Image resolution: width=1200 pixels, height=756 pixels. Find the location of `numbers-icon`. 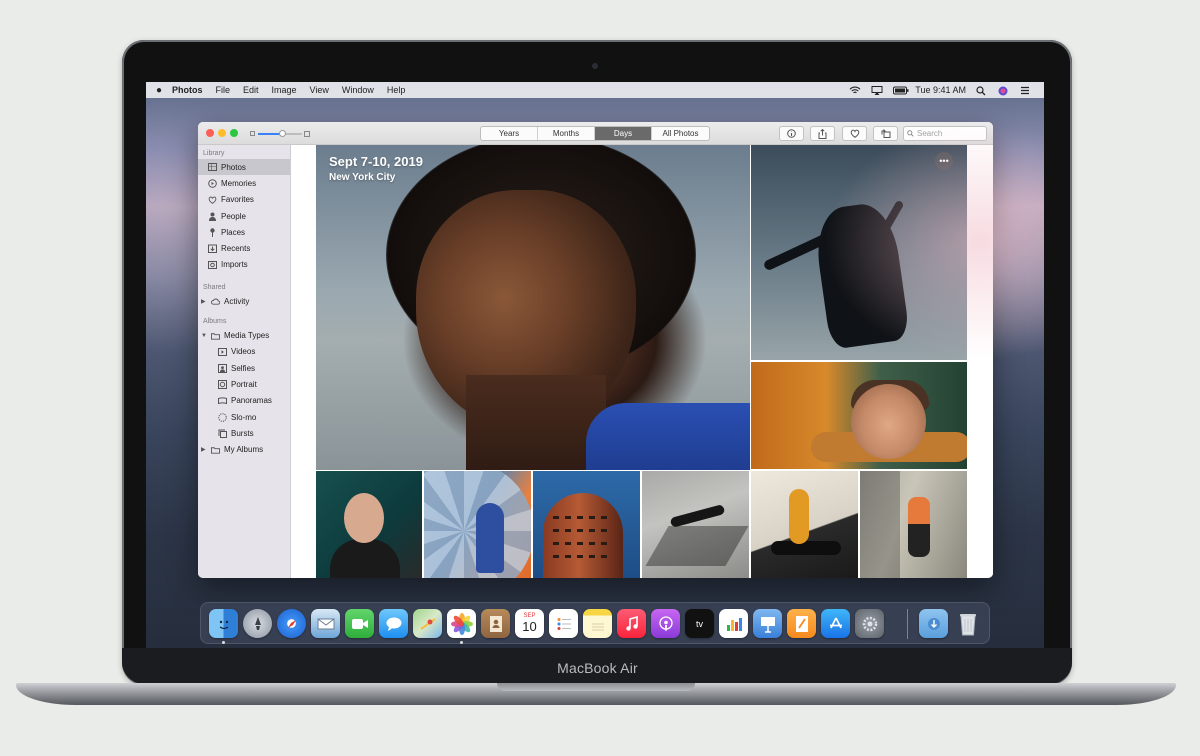

numbers-icon is located at coordinates (733, 623).